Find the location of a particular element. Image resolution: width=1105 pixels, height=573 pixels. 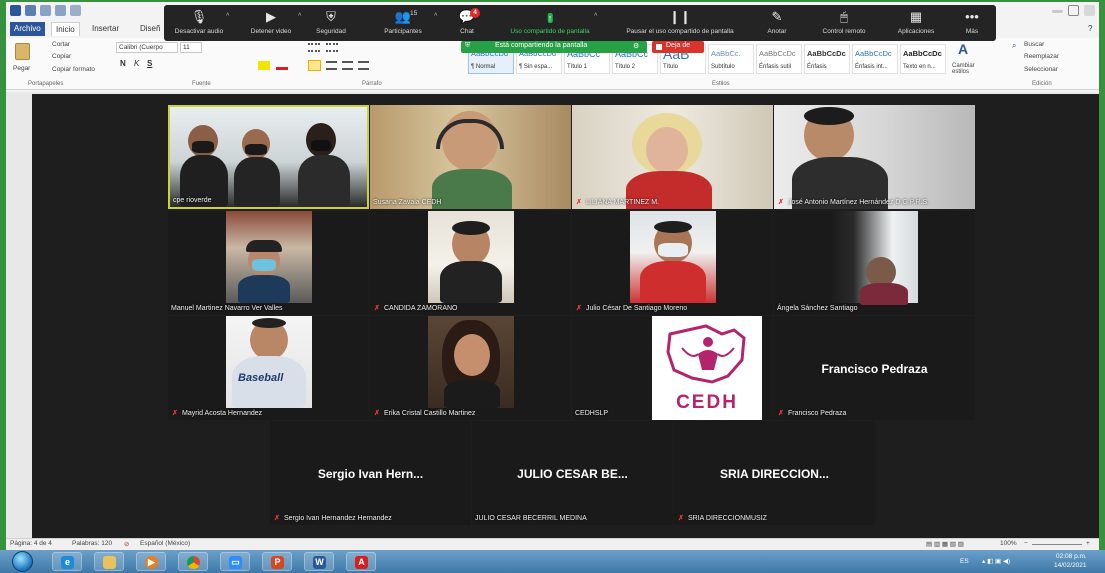

stop-video-button: ▶ ^ Detener video is located at coordinates (271, 23).